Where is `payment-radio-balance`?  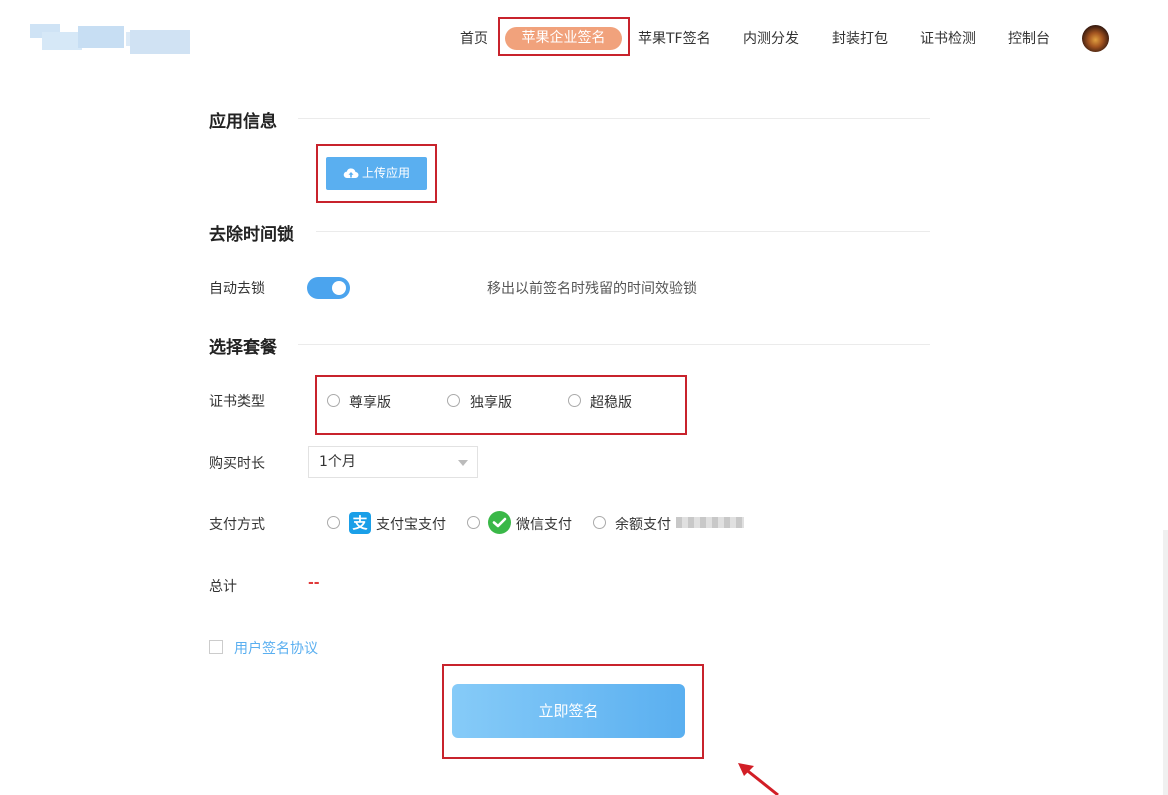
payment-radio-balance is located at coordinates (599, 522).